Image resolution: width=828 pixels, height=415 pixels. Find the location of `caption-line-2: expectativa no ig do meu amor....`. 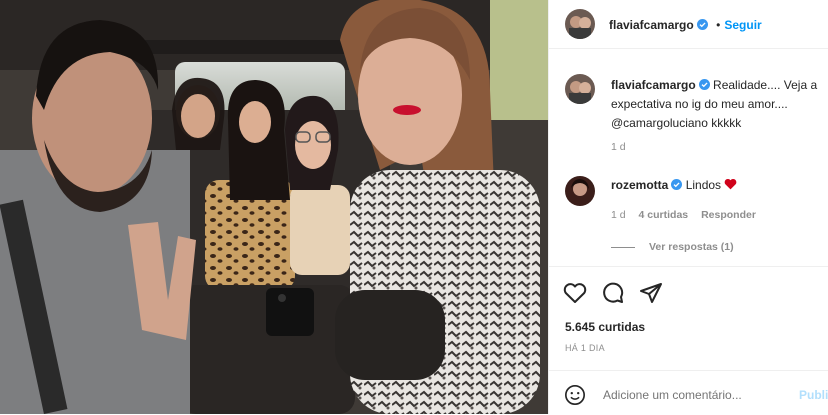

caption-line-2: expectativa no ig do meu amor.... is located at coordinates (699, 104).